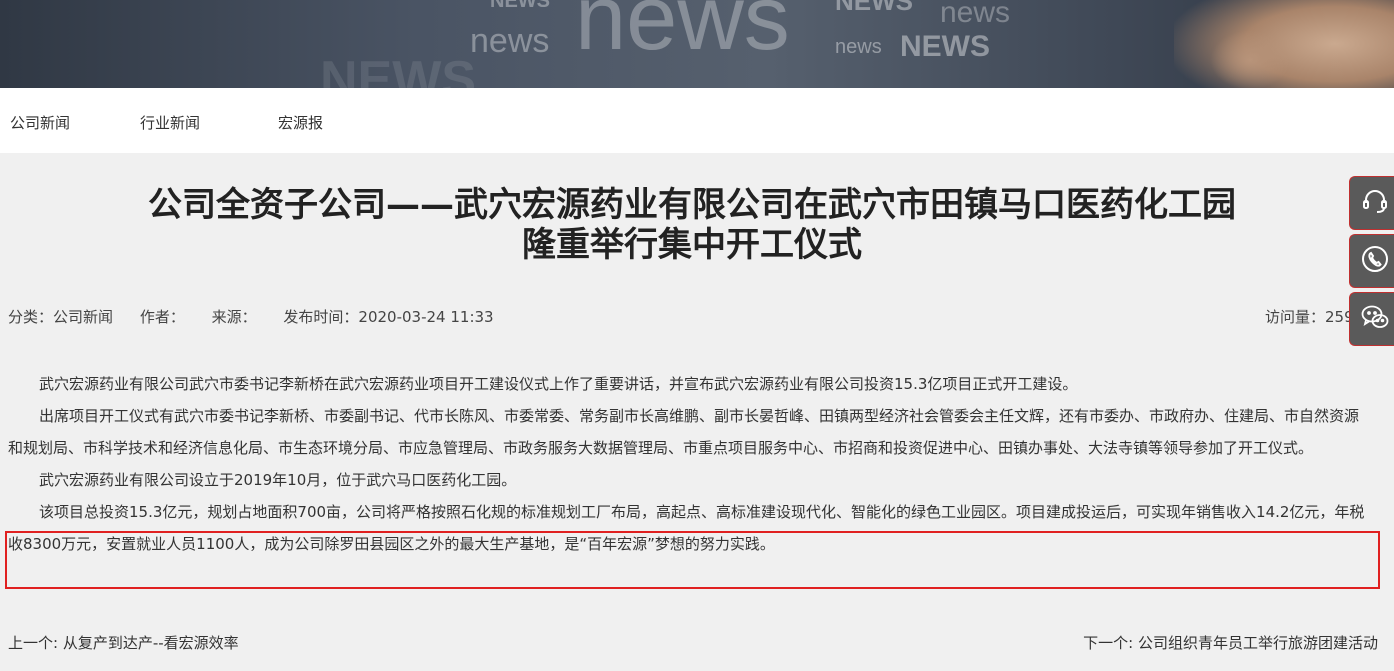 The image size is (1394, 671). I want to click on wechat-icon, so click(1375, 319).